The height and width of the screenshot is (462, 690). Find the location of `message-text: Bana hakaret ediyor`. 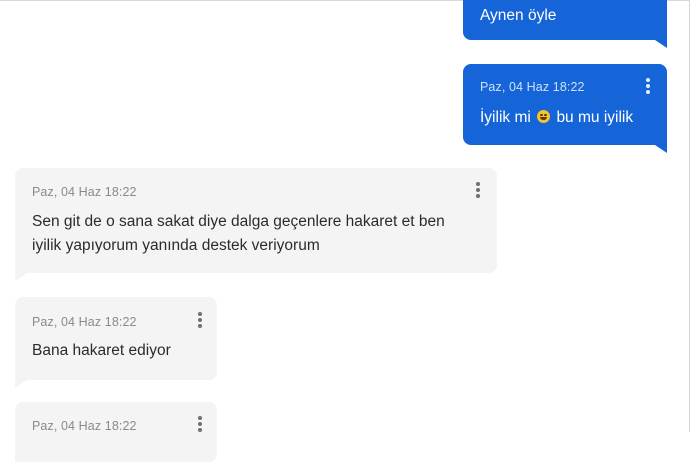

message-text: Bana hakaret ediyor is located at coordinates (101, 350).